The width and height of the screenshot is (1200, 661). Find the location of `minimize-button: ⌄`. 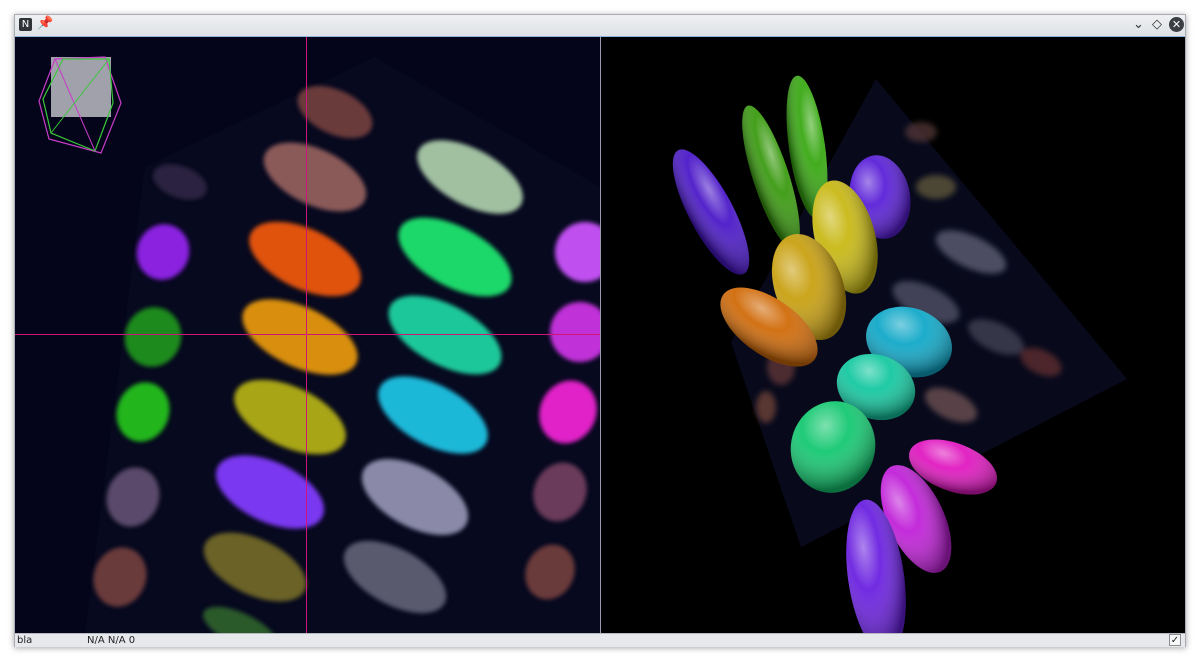

minimize-button: ⌄ is located at coordinates (1138, 25).